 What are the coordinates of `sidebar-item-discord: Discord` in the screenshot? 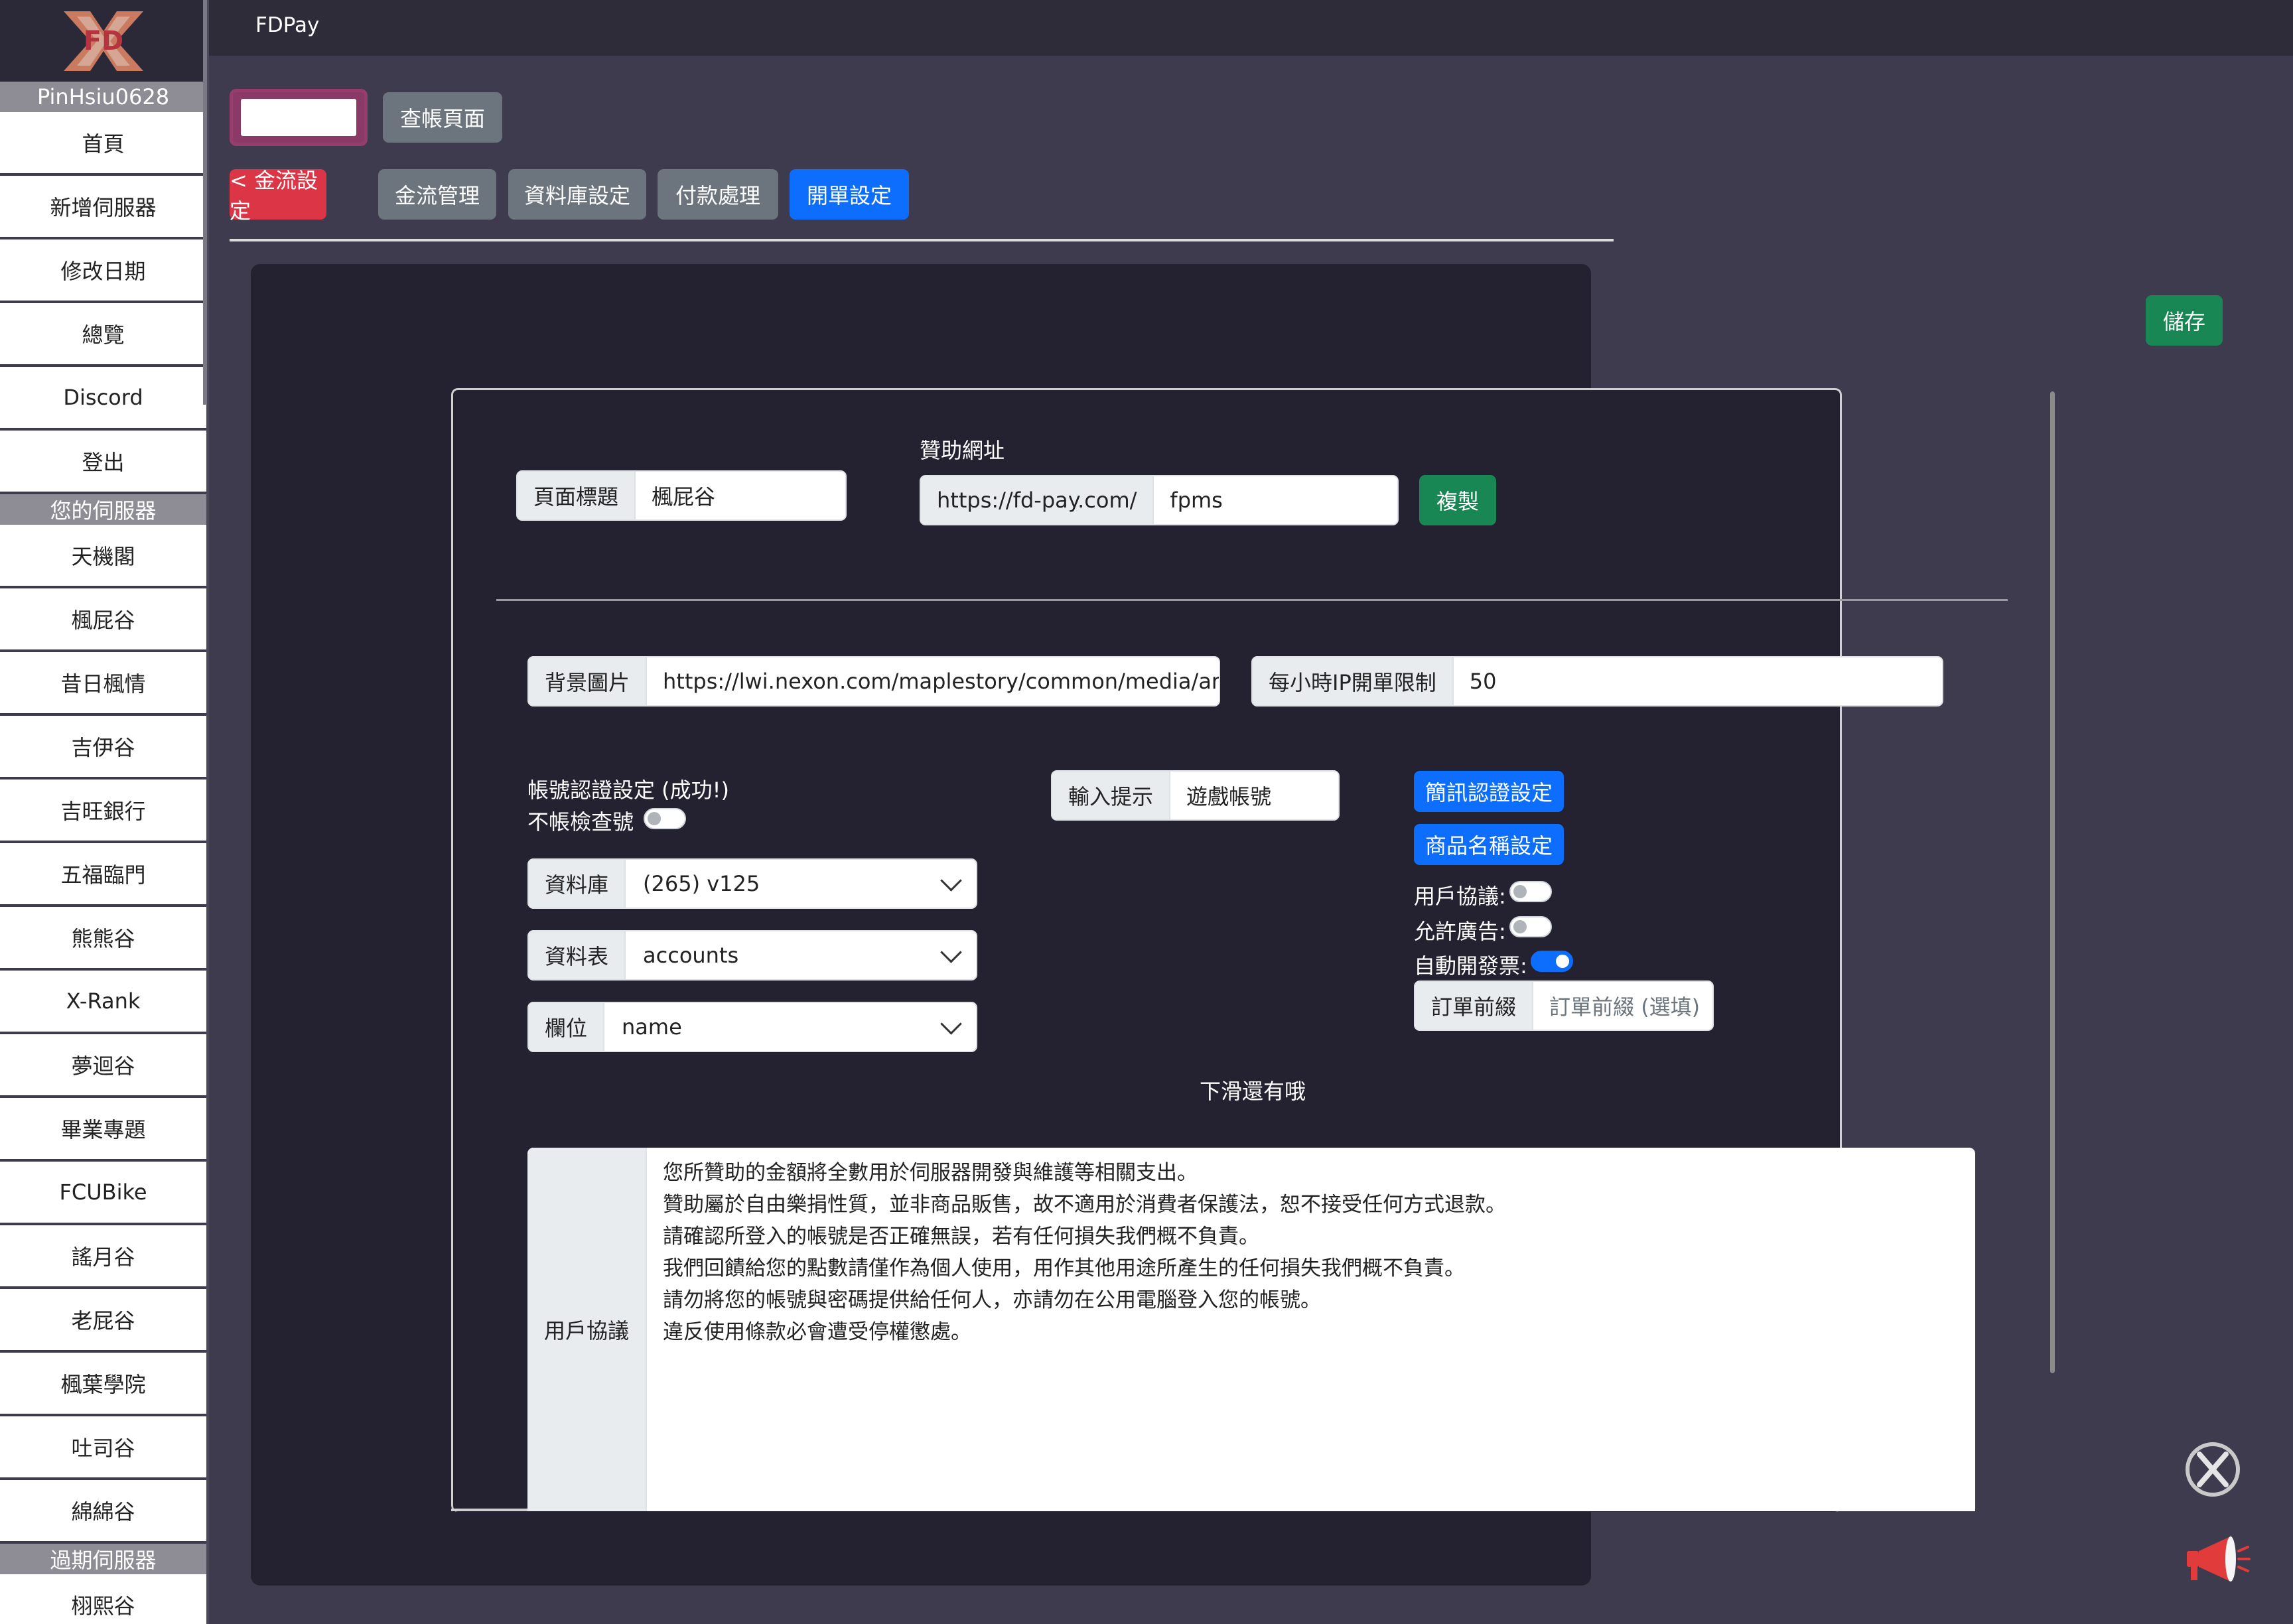 It's located at (103, 399).